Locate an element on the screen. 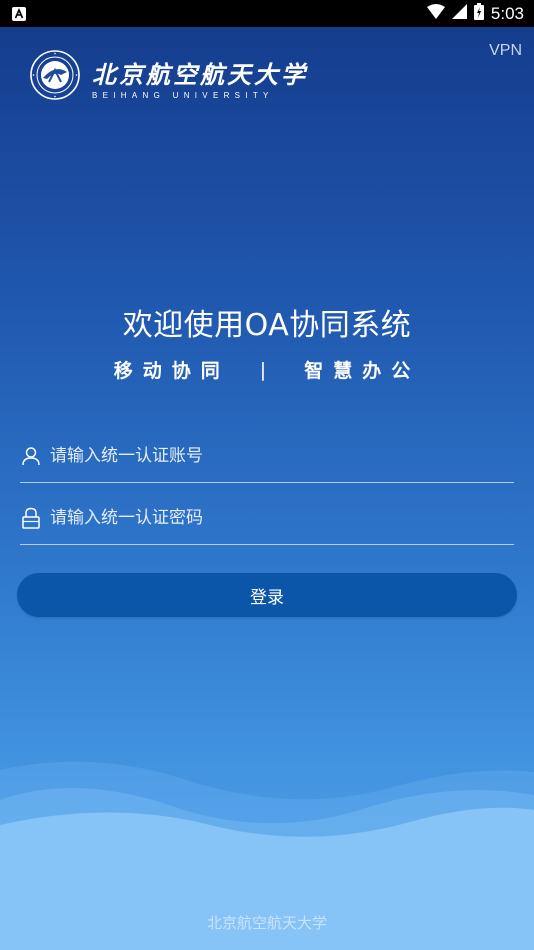 Image resolution: width=534 pixels, height=950 pixels. user-icon is located at coordinates (31, 456).